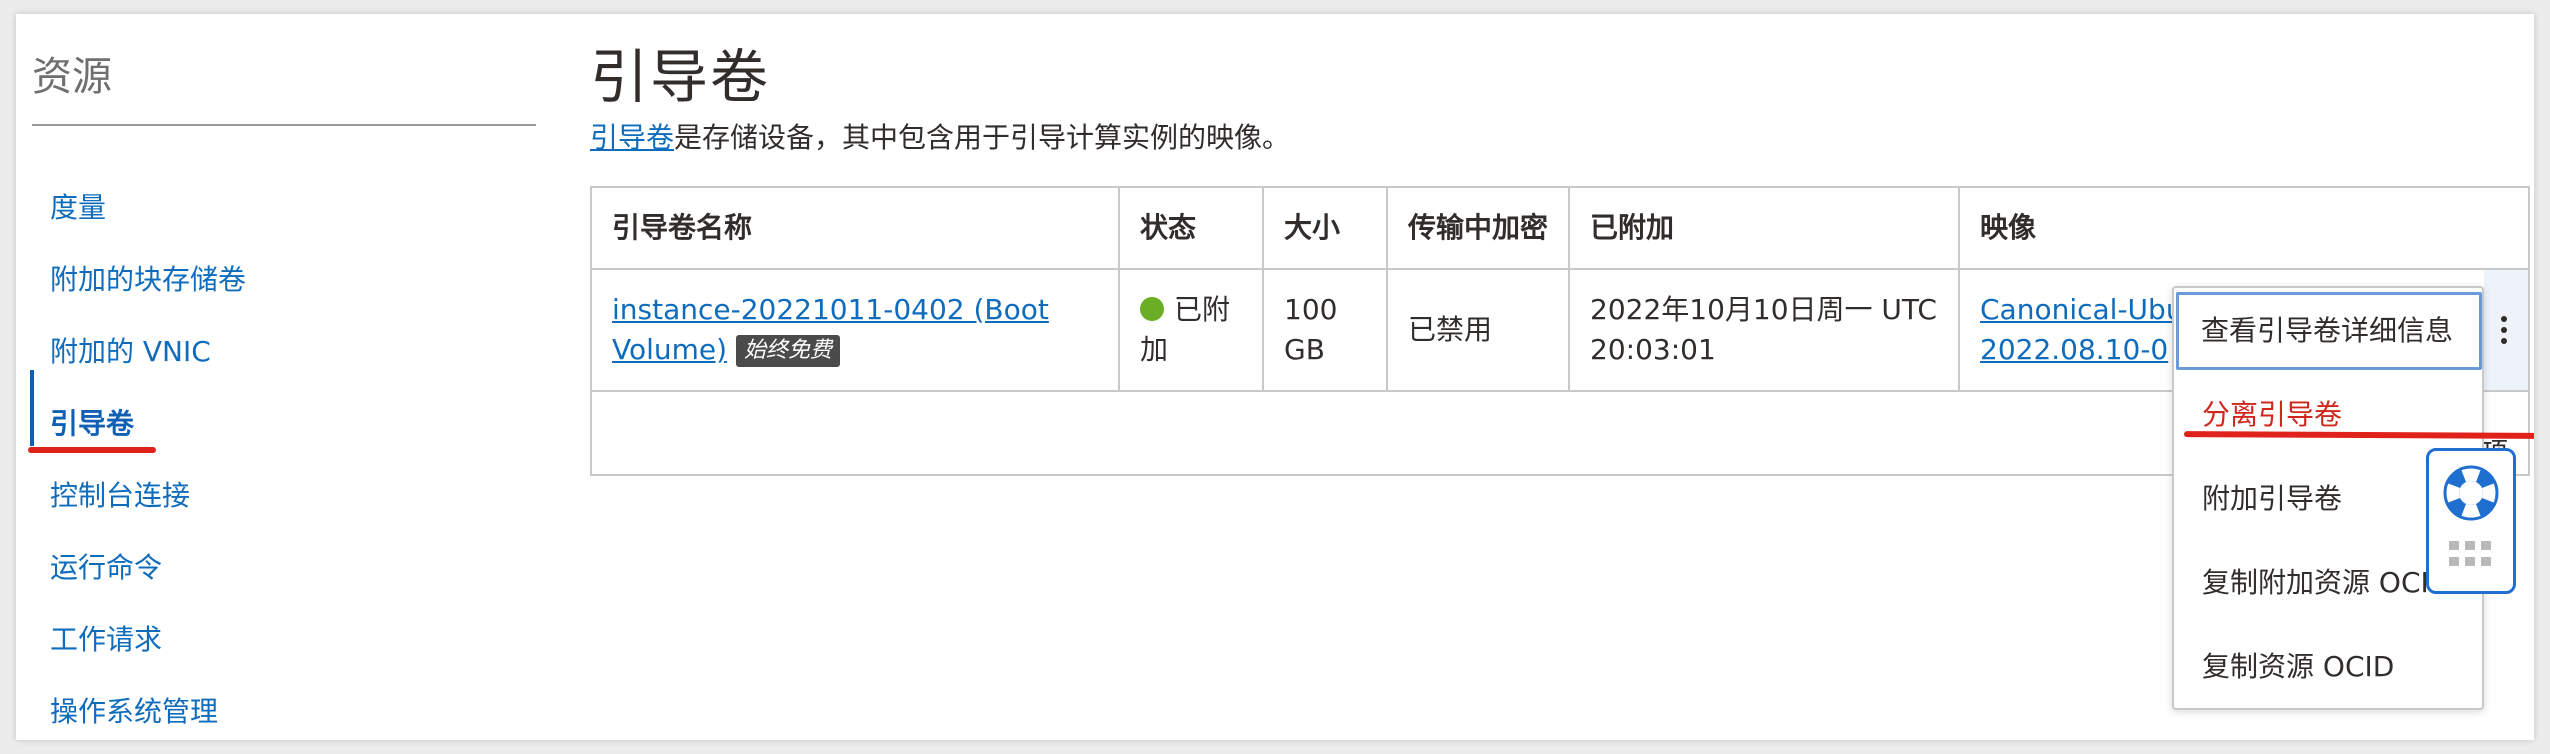 The height and width of the screenshot is (754, 2550). I want to click on cell-size: 100 GB, so click(1326, 330).